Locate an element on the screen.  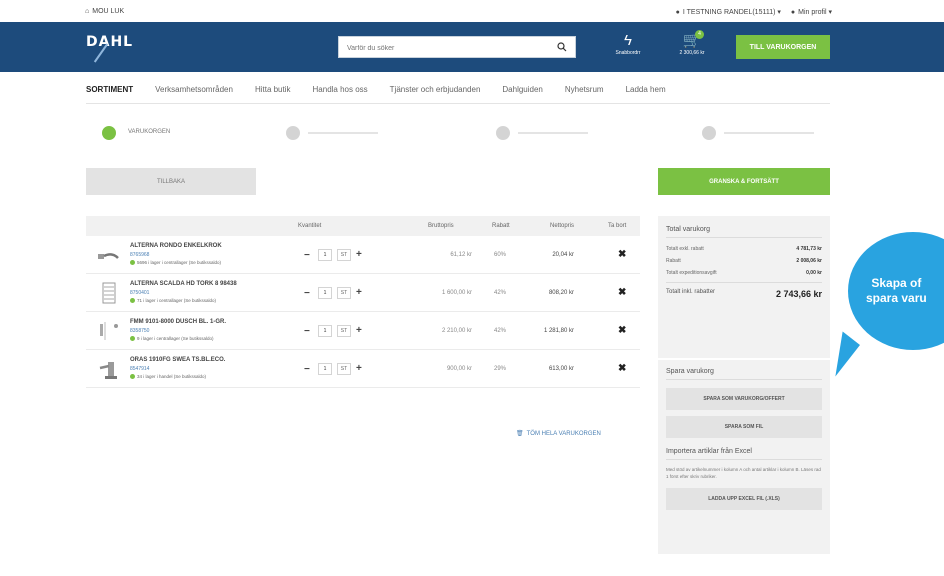
gross-price: 61,12 kr is located at coordinates (461, 255).